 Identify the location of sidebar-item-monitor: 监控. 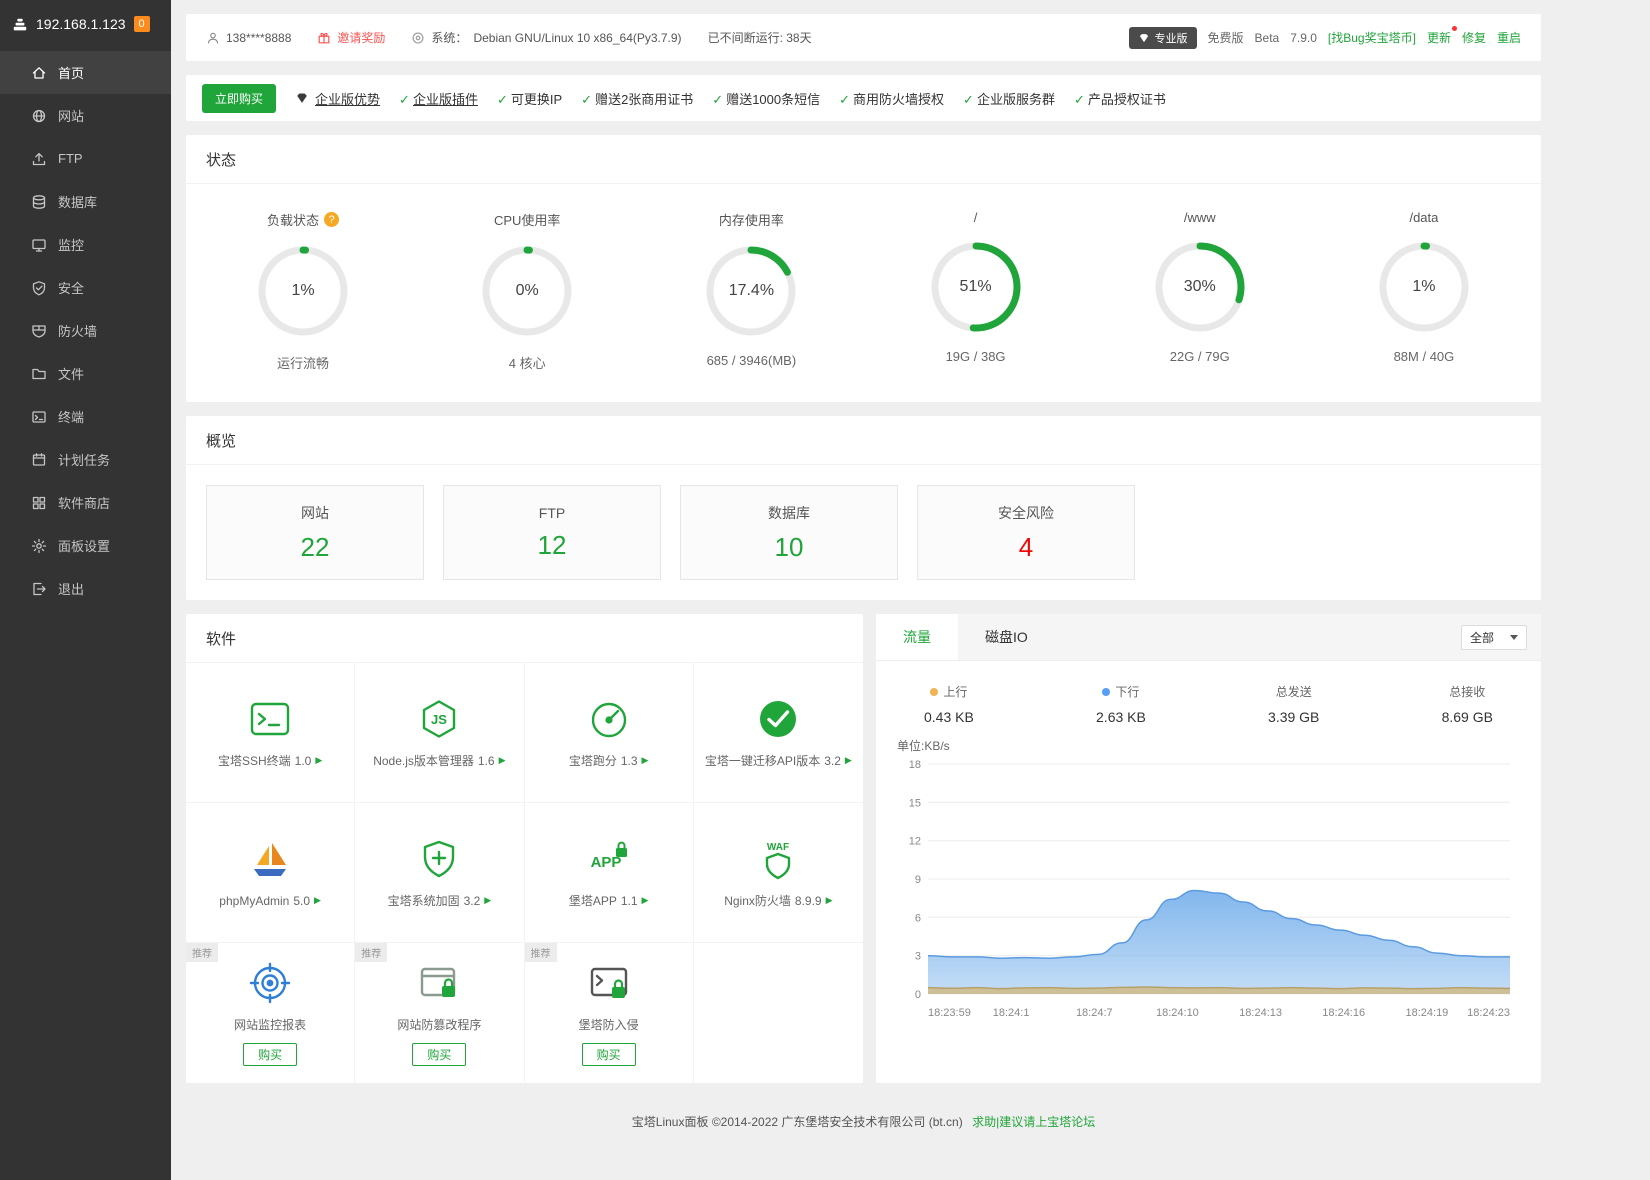
(85, 244).